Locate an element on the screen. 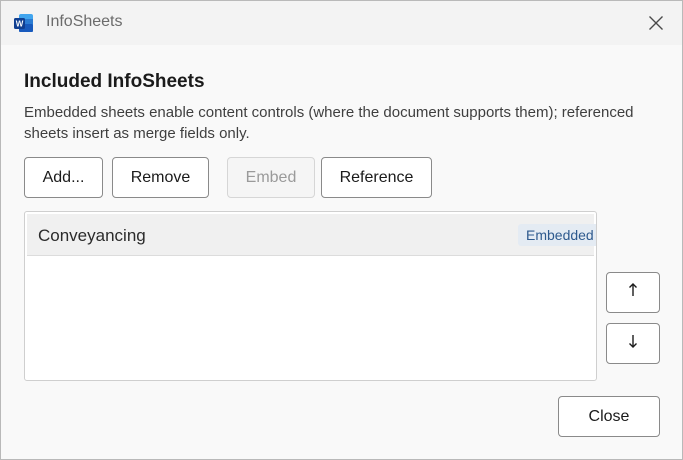 Image resolution: width=683 pixels, height=460 pixels. word-icon: W is located at coordinates (24, 23).